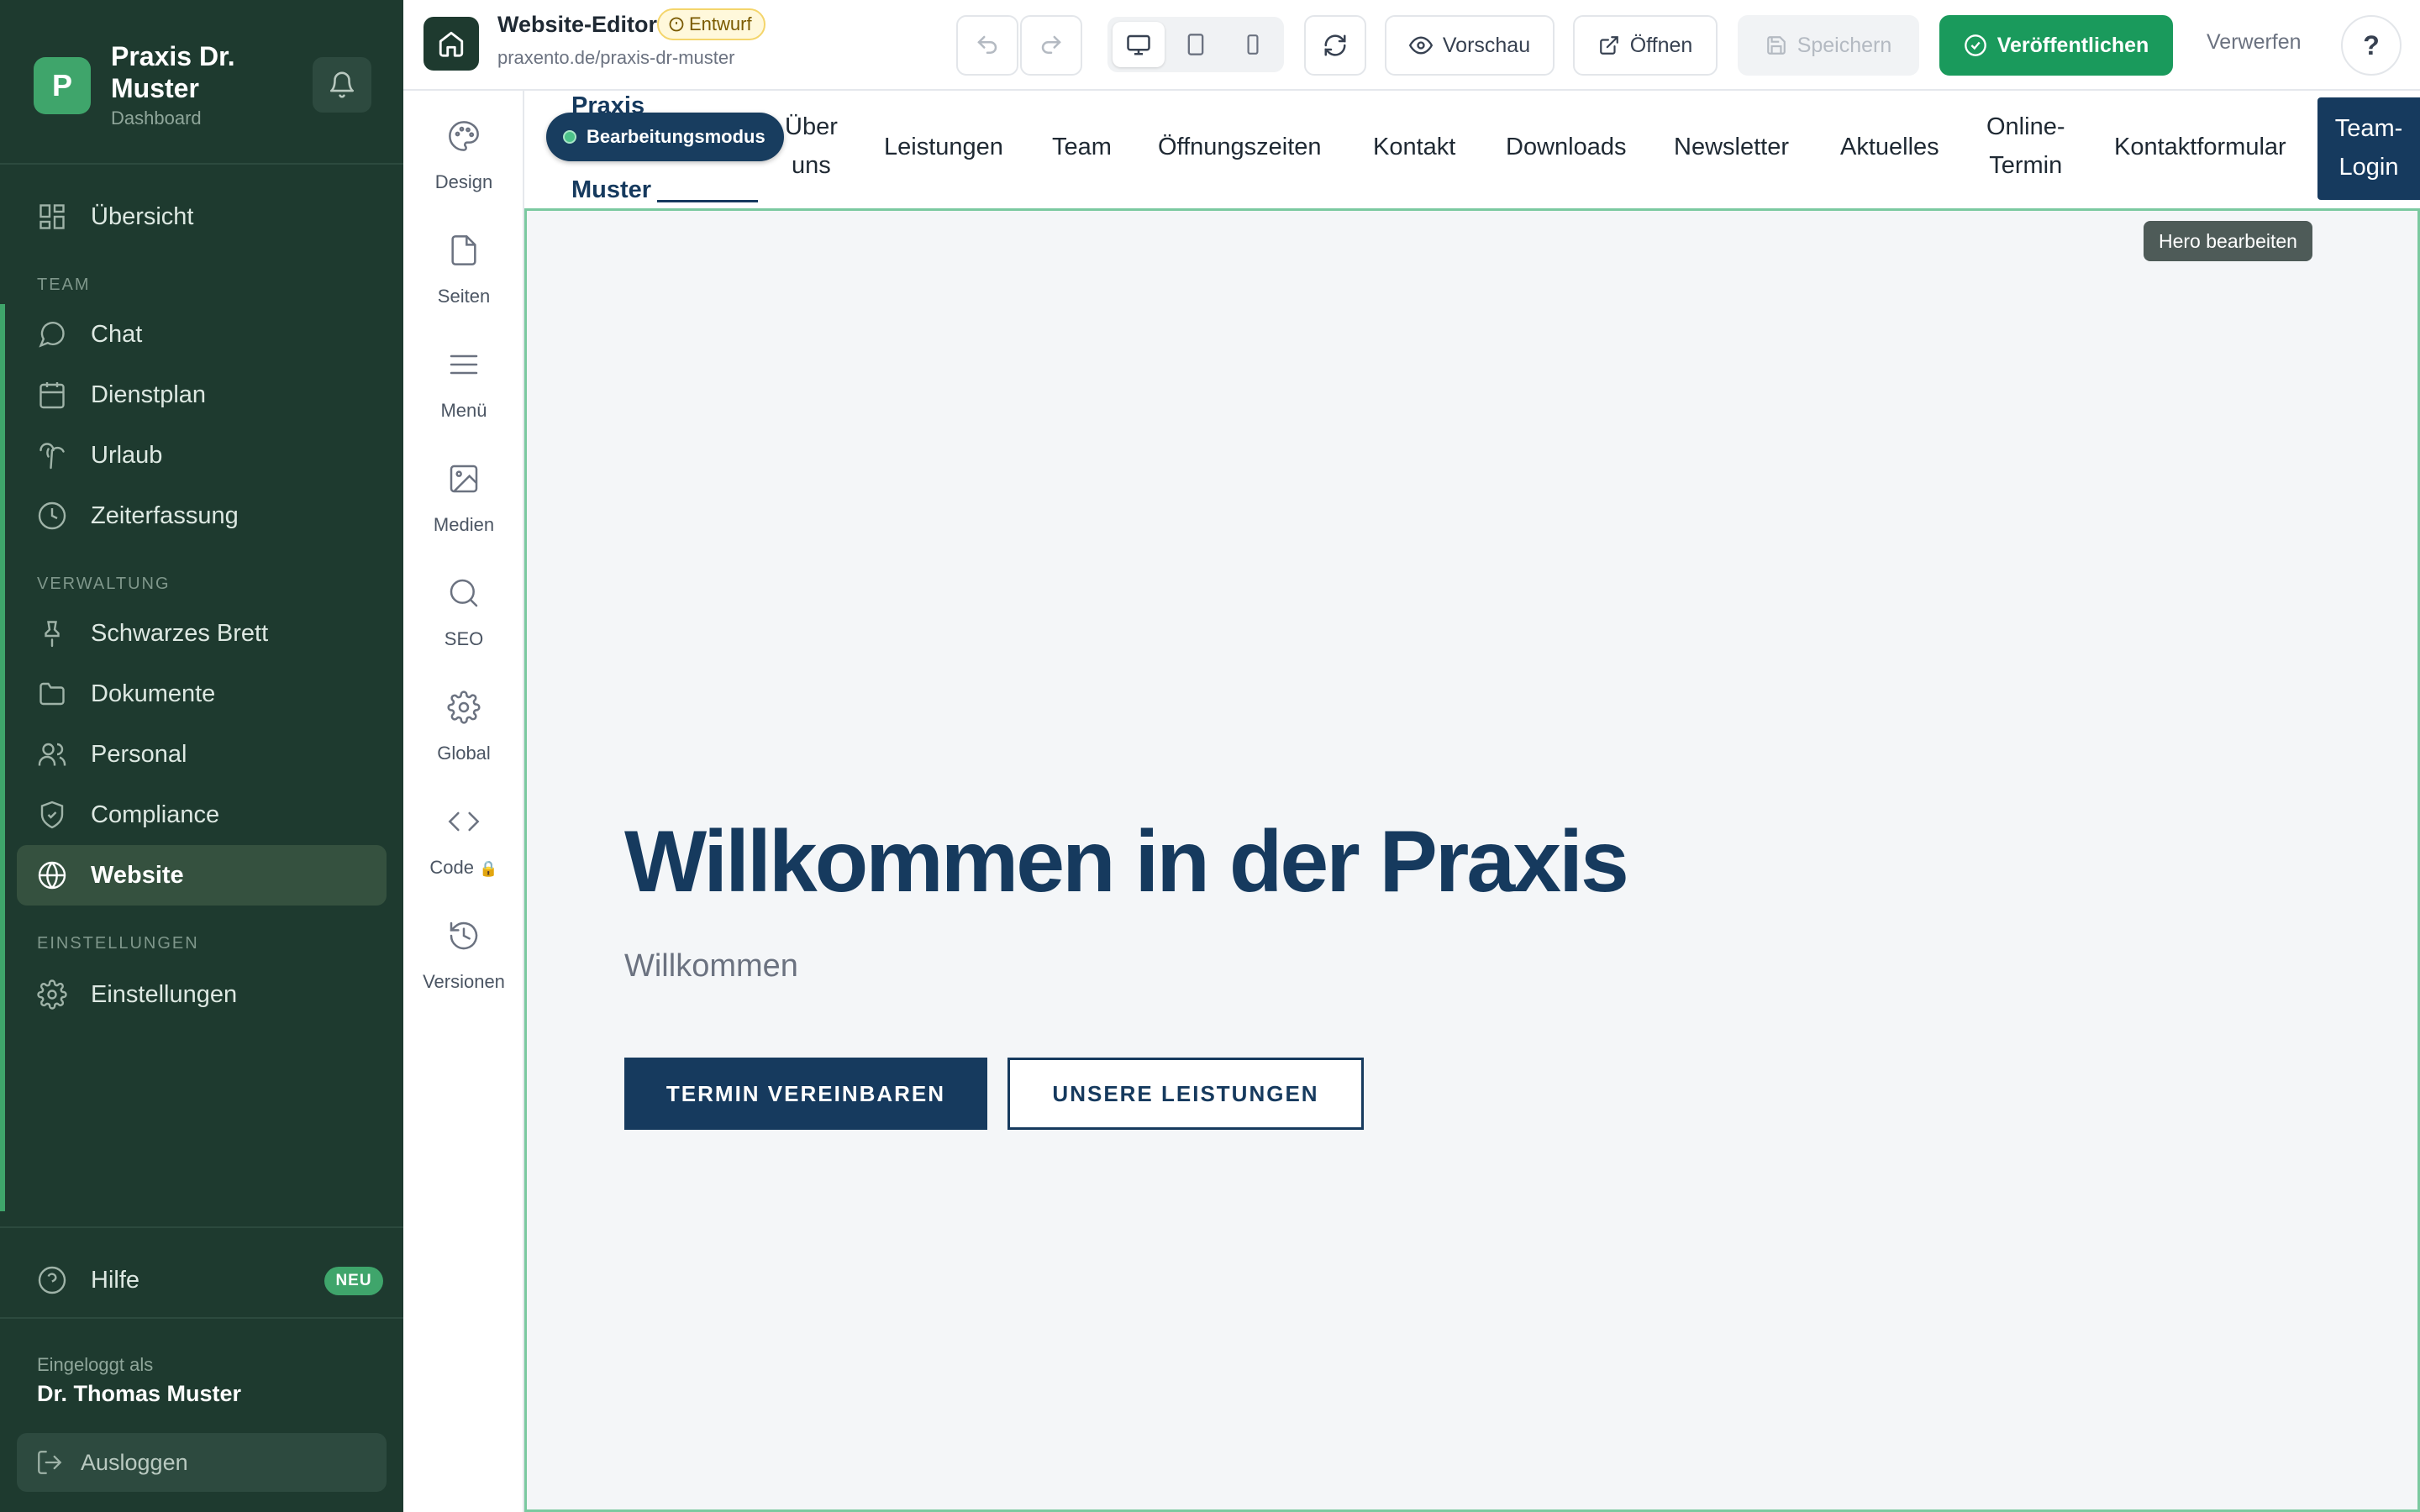 The image size is (2420, 1512). I want to click on tool-label: SEO, so click(464, 638).